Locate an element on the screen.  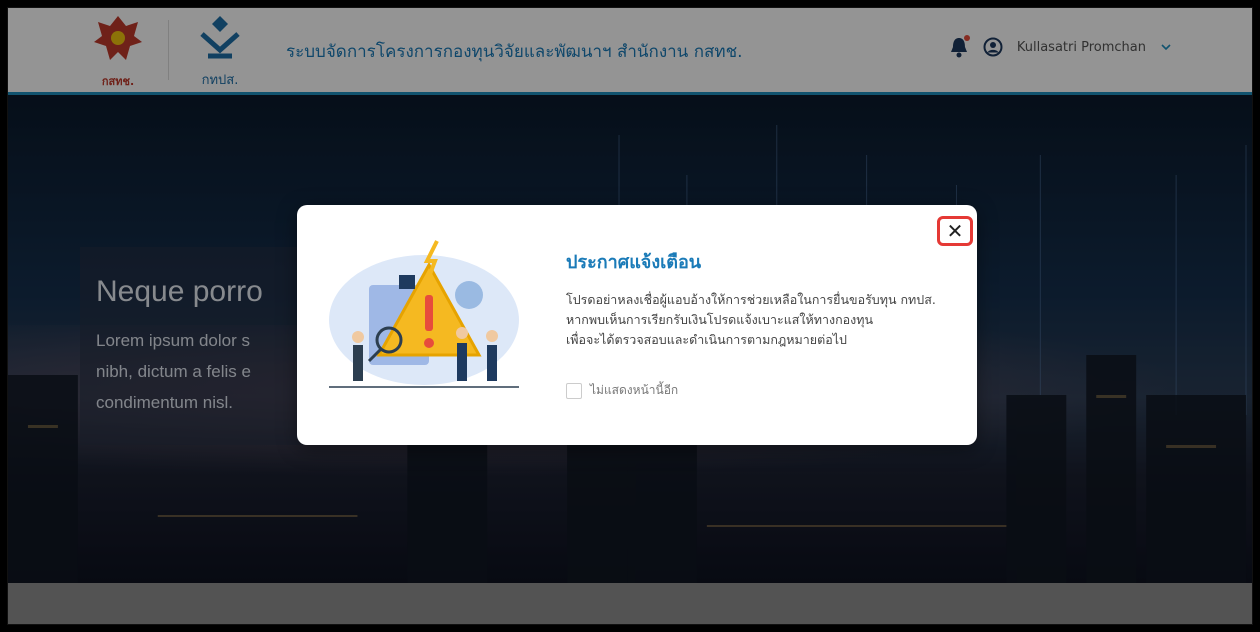
modal-title: ประกาศแจ้งเตือน is located at coordinates (634, 262).